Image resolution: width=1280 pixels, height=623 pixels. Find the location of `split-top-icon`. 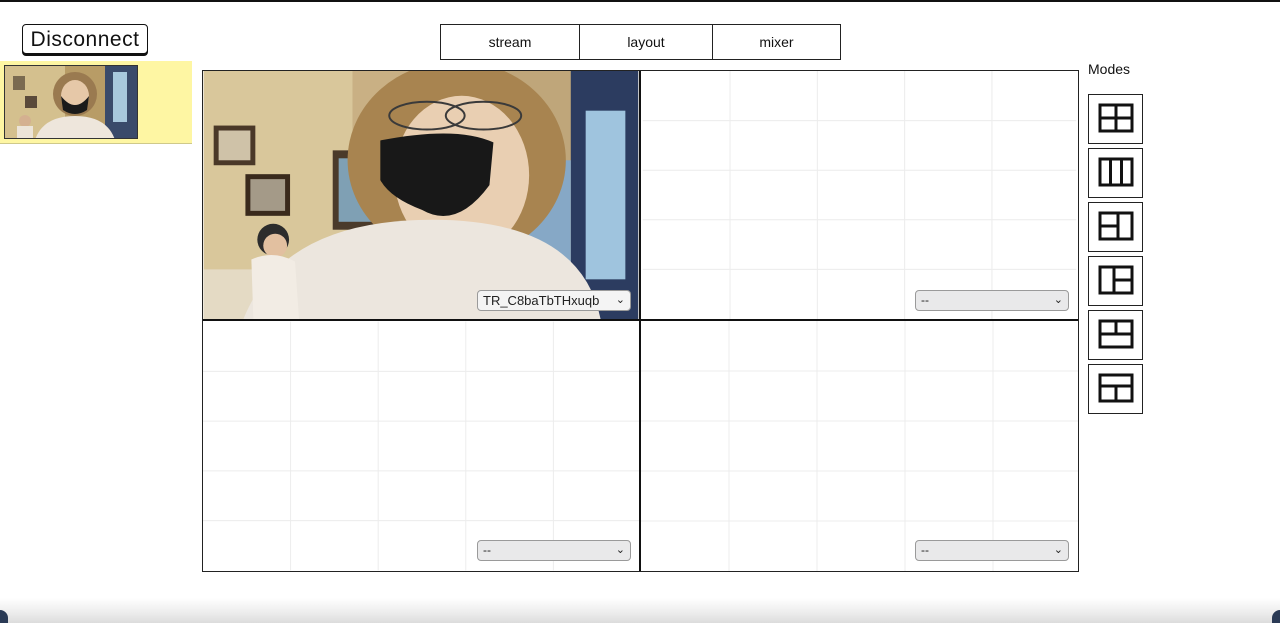

split-top-icon is located at coordinates (1116, 334).